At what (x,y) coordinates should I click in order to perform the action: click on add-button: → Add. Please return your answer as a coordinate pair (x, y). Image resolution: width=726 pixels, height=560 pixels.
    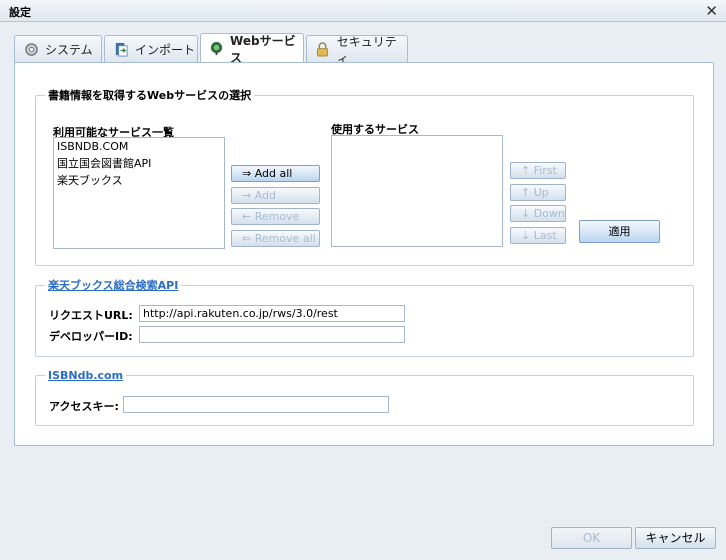
    Looking at the image, I should click on (275, 195).